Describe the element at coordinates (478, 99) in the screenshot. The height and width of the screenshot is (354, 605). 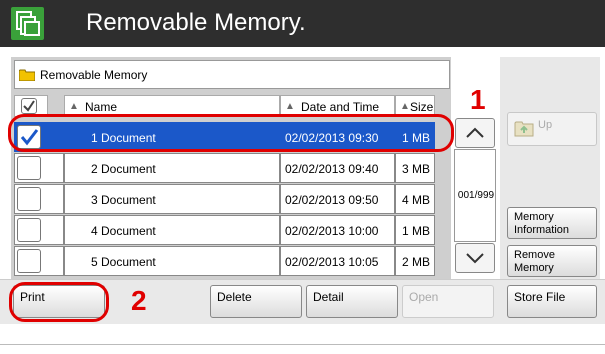
I see `annotation-marker-1: 1` at that location.